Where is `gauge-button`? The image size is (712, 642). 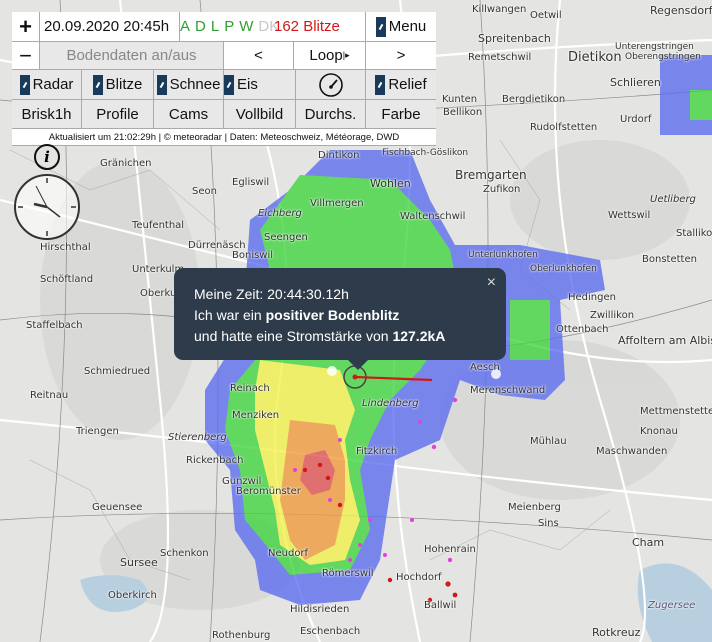 gauge-button is located at coordinates (331, 84).